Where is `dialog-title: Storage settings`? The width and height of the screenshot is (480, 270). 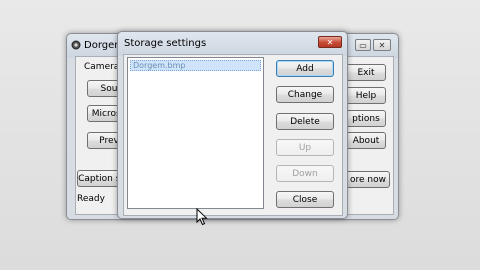 dialog-title: Storage settings is located at coordinates (165, 43).